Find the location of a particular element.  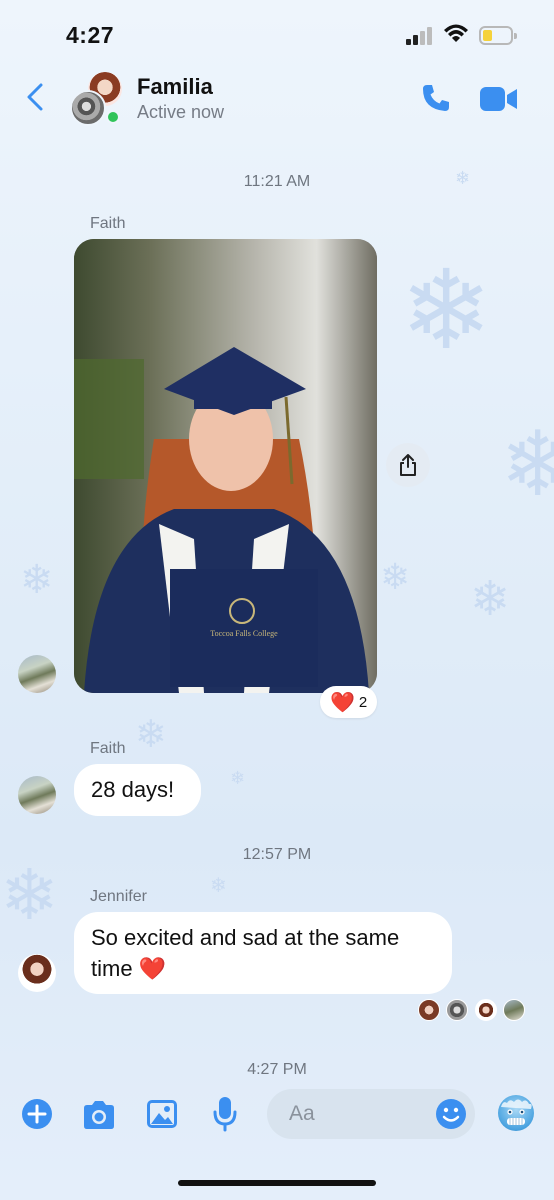

message-timestamp: 4:27 PM is located at coordinates (277, 1069).